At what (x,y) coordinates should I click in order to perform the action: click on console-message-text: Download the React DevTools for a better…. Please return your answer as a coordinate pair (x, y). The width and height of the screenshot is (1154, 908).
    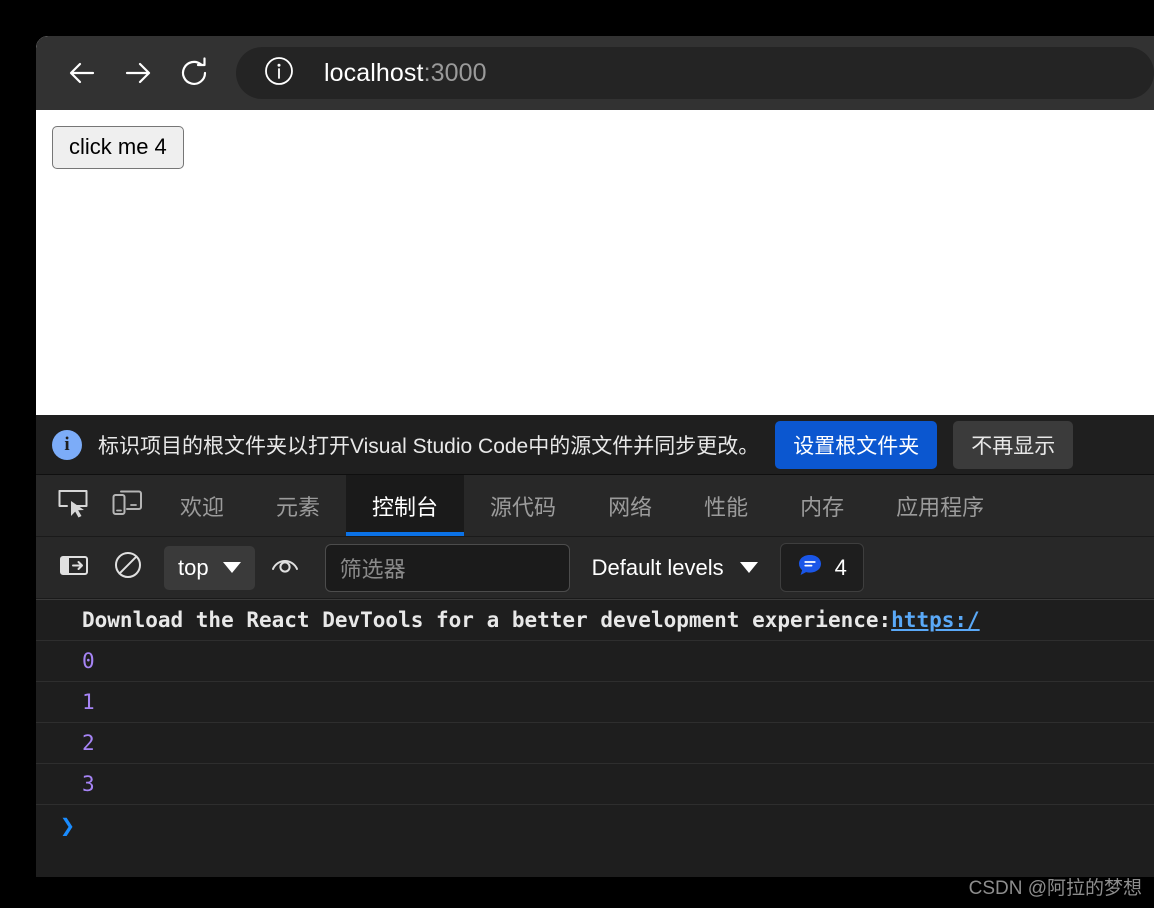
    Looking at the image, I should click on (487, 620).